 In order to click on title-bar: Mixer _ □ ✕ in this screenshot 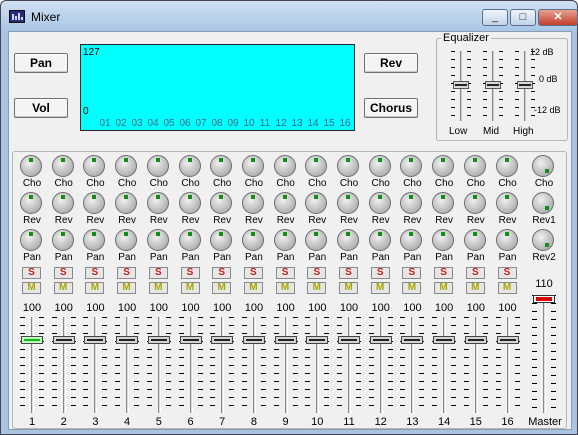, I will do `click(289, 16)`.